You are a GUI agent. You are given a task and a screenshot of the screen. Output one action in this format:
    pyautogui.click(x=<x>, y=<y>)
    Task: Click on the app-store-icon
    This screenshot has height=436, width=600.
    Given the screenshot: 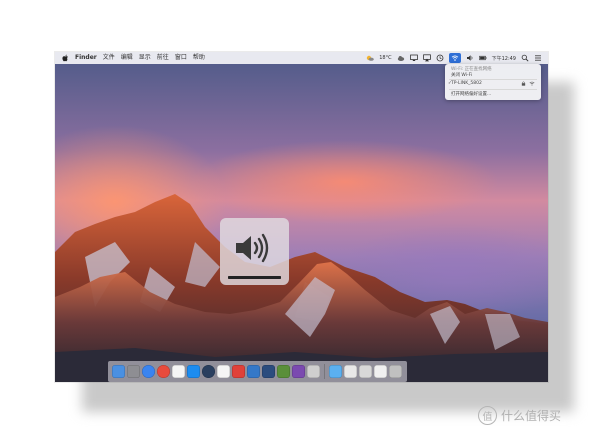 What is the action you would take?
    pyautogui.click(x=193, y=371)
    